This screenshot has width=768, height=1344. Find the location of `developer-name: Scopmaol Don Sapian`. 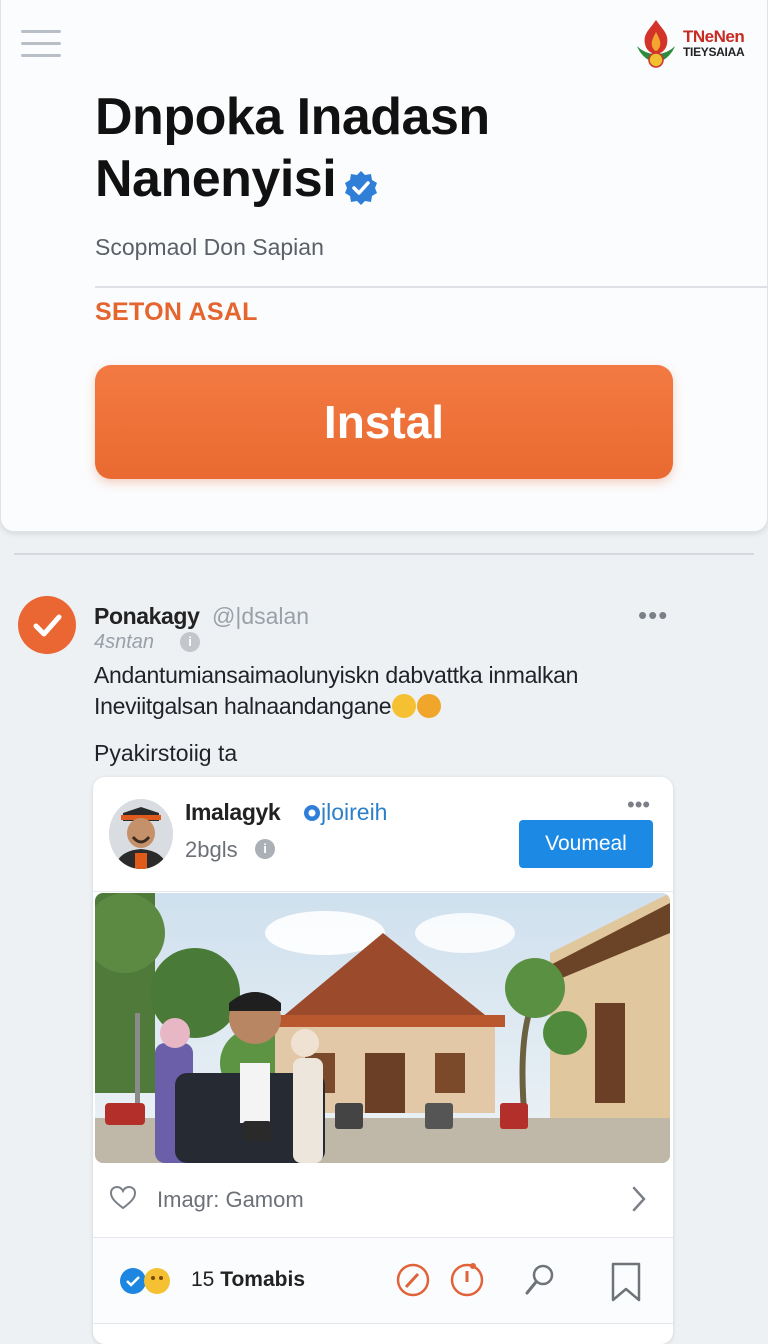

developer-name: Scopmaol Don Sapian is located at coordinates (209, 247).